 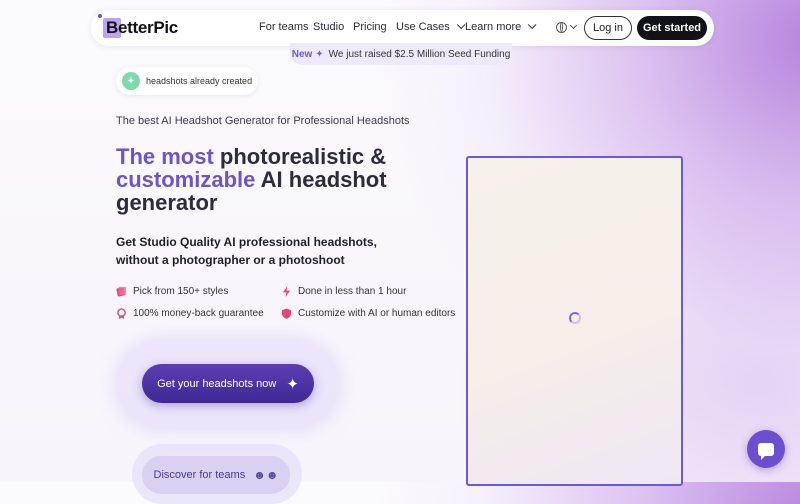 I want to click on nav-link-learn-more: Learn more, so click(x=501, y=26).